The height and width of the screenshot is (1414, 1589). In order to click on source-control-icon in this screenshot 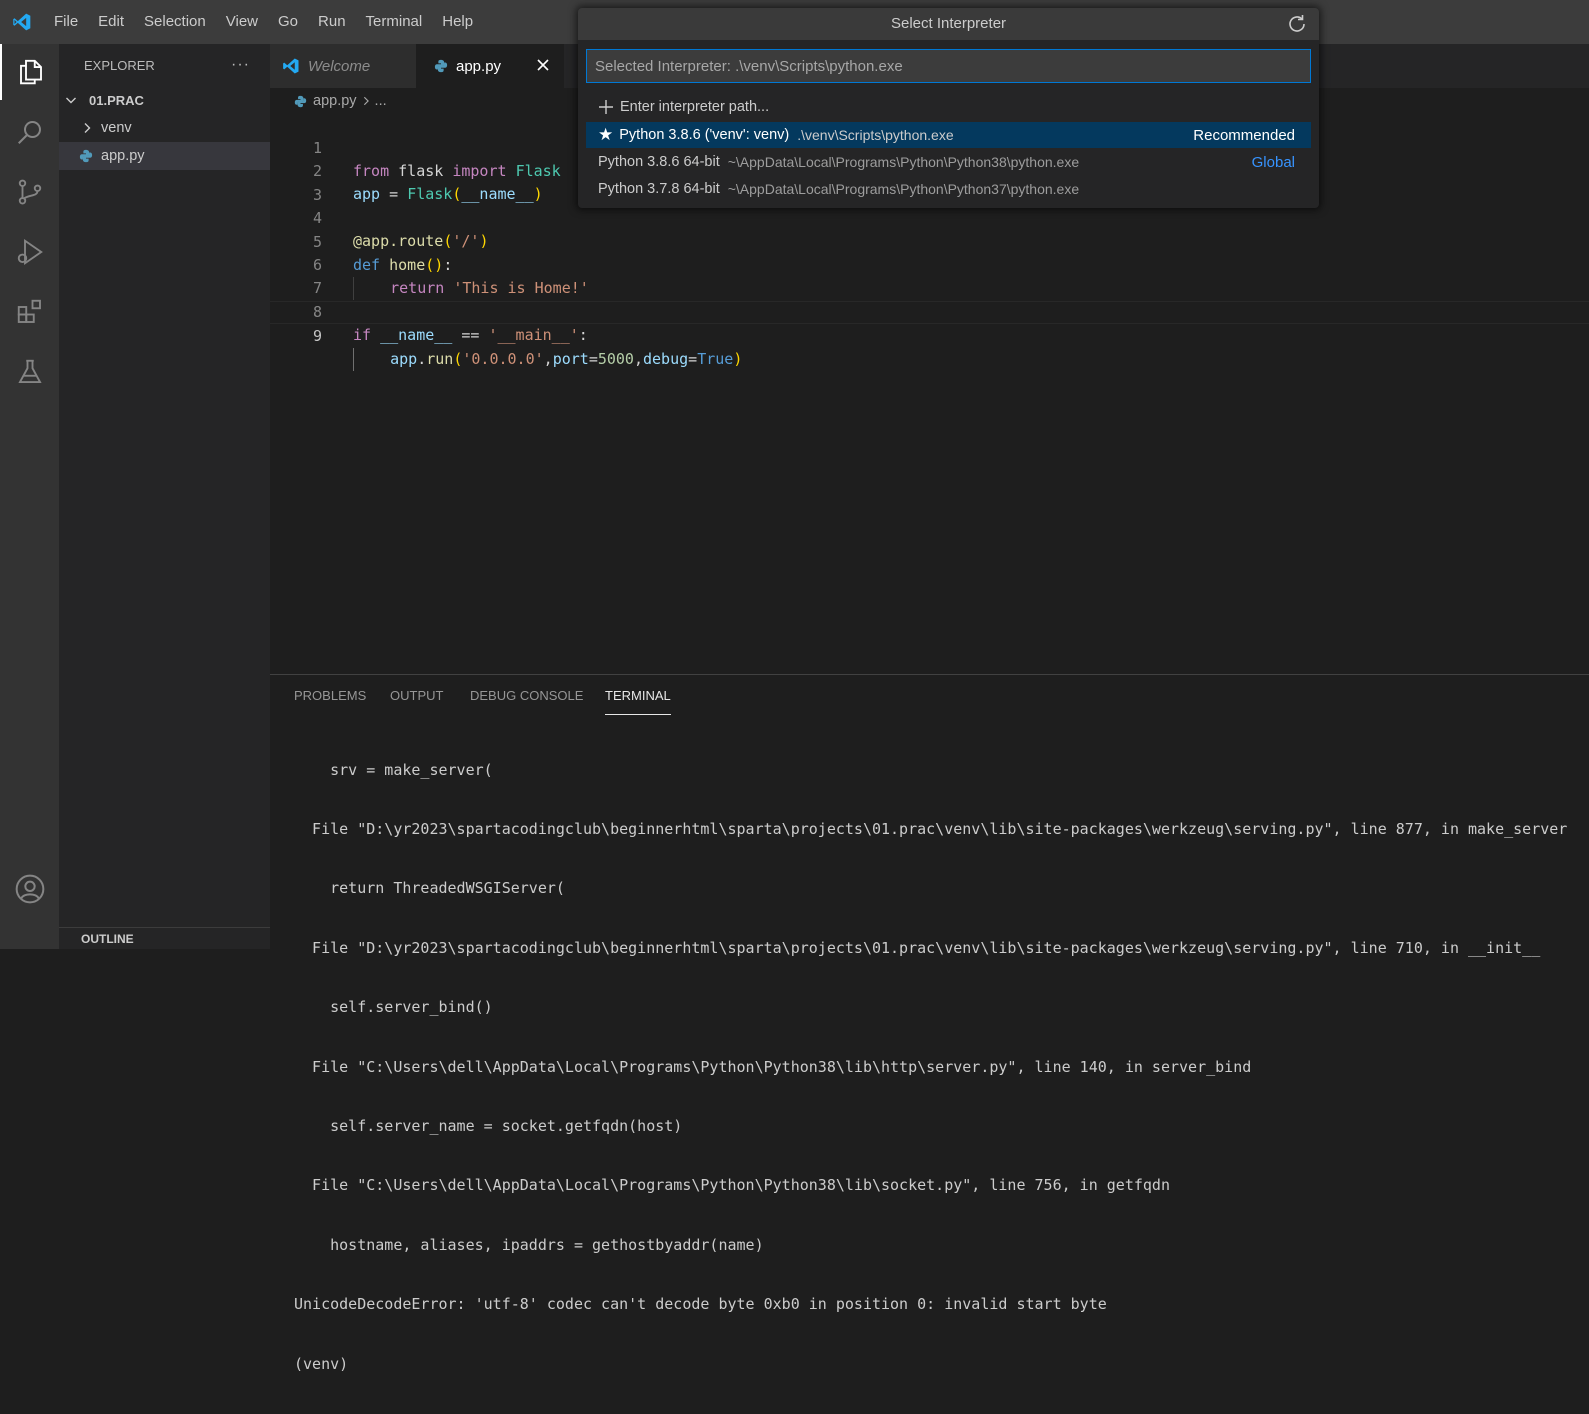, I will do `click(29, 192)`.